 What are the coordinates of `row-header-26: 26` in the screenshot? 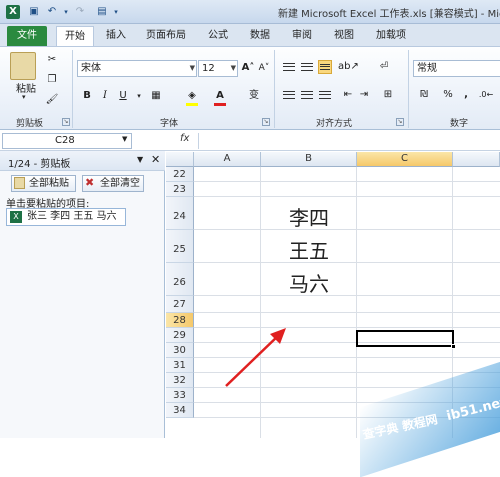 It's located at (180, 279).